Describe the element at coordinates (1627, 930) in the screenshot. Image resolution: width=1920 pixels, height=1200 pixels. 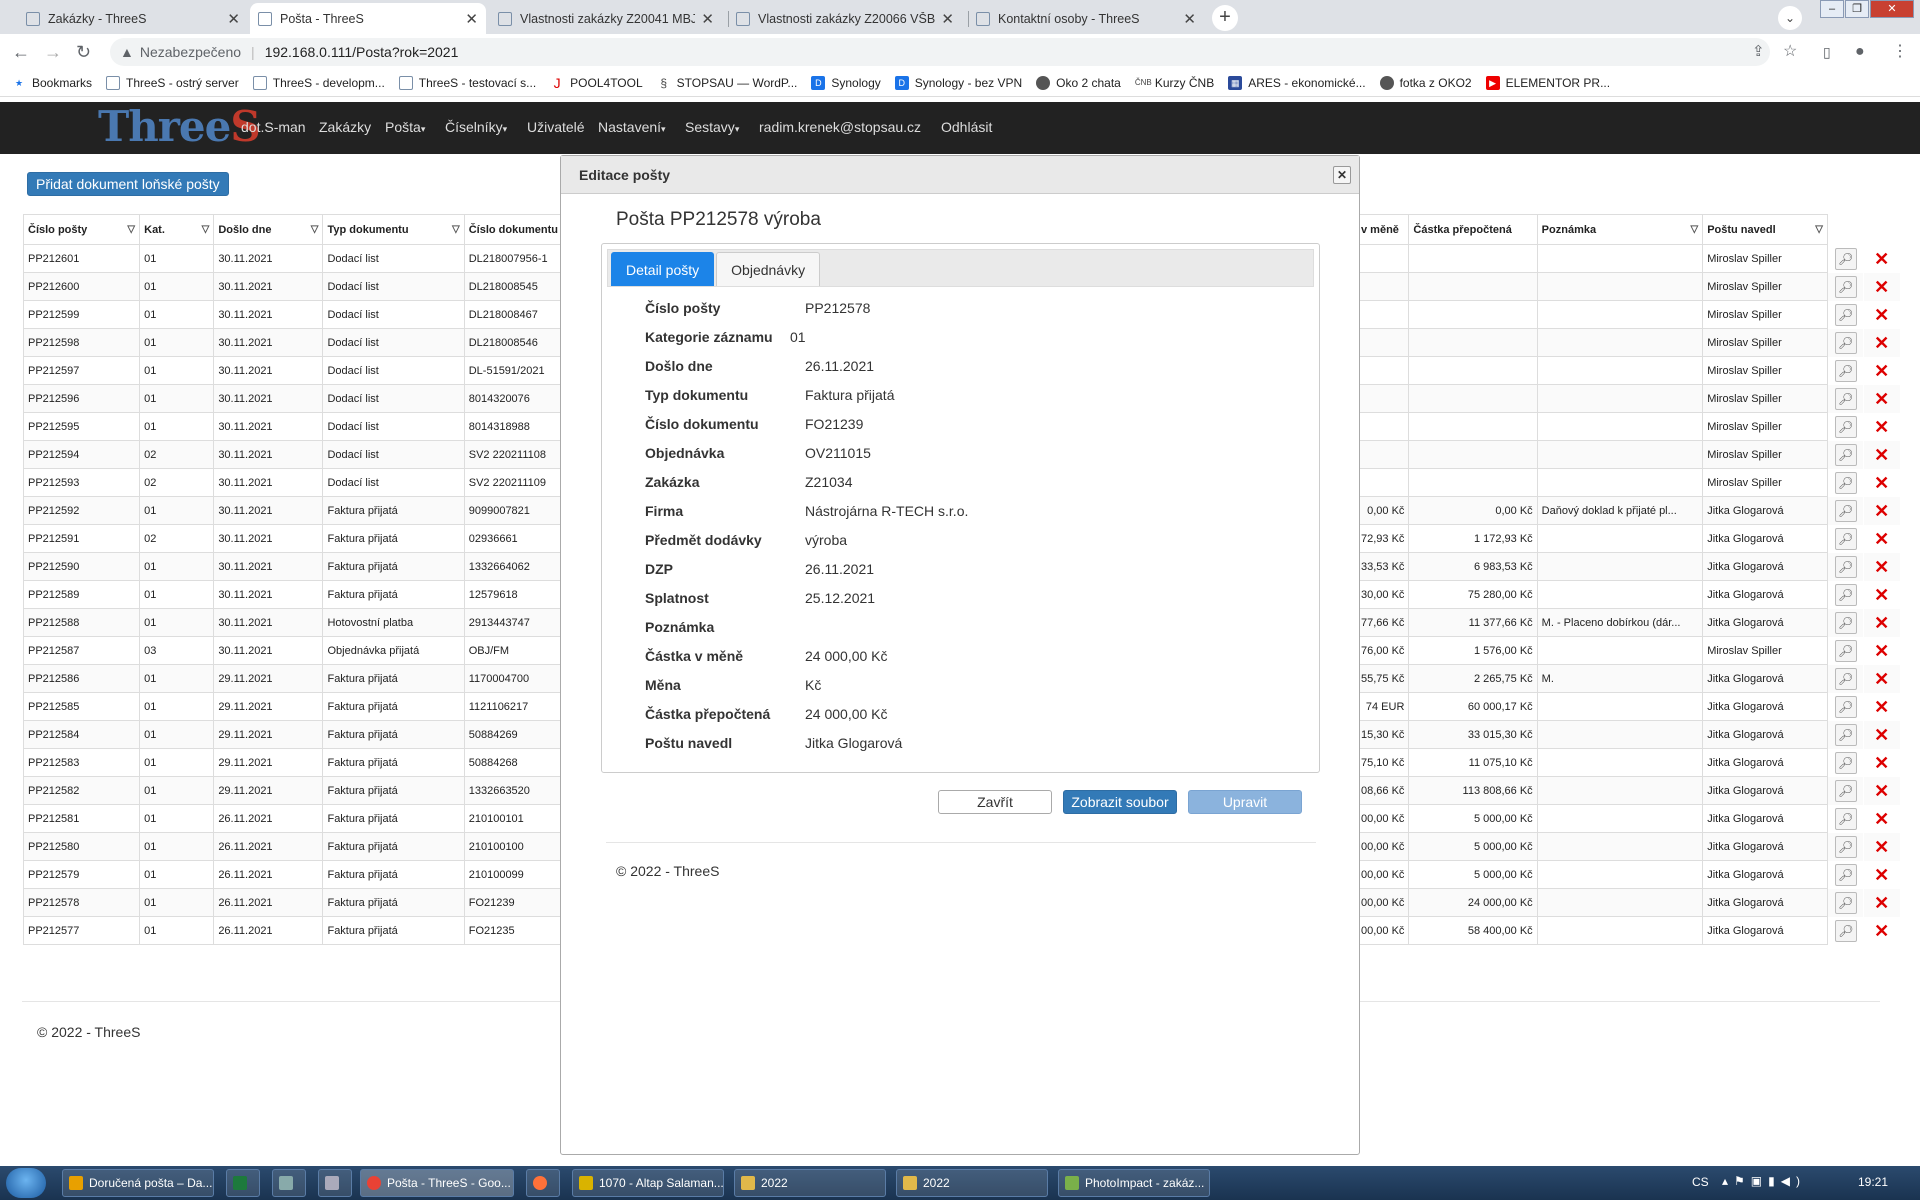
I see `table-row: 00,00 Kč 58 400,00 Kč Jitka Glogarová 🔎︎ ✕` at that location.